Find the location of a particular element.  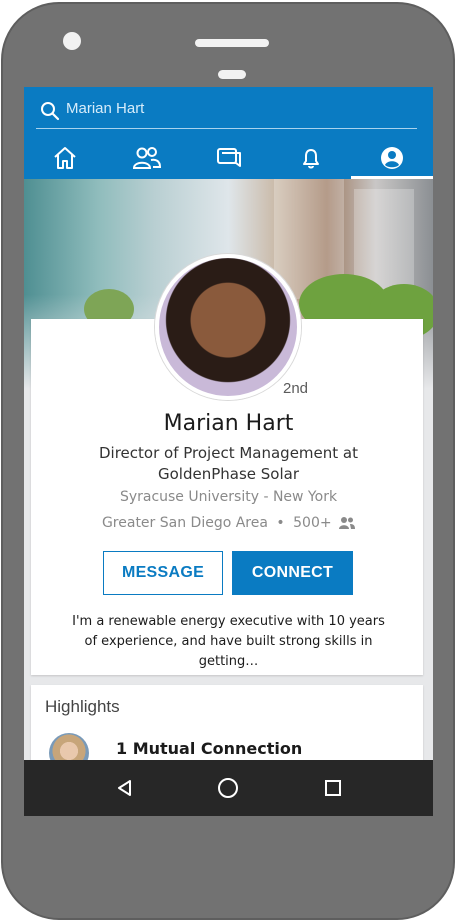

messaging-icon is located at coordinates (229, 157).